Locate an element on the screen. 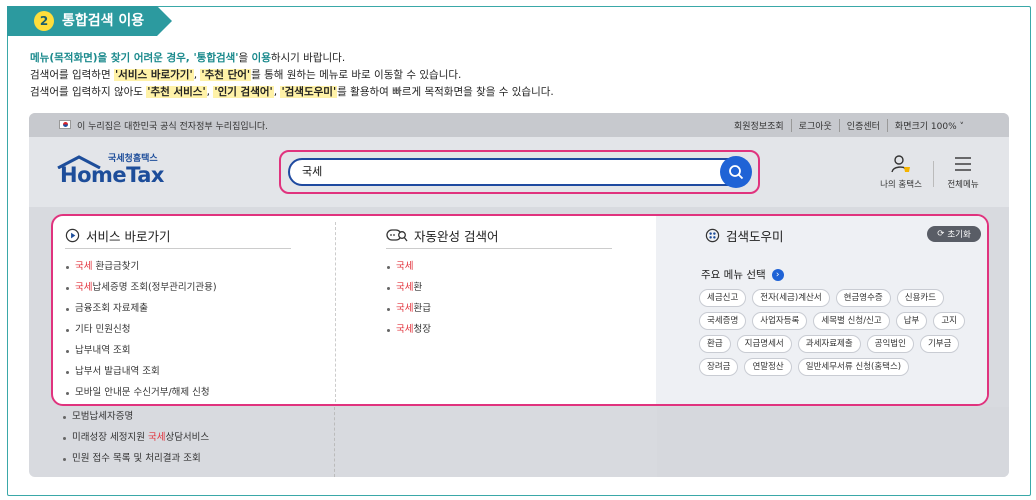 The height and width of the screenshot is (500, 1036). menu-tag: 세금신고 is located at coordinates (723, 298).